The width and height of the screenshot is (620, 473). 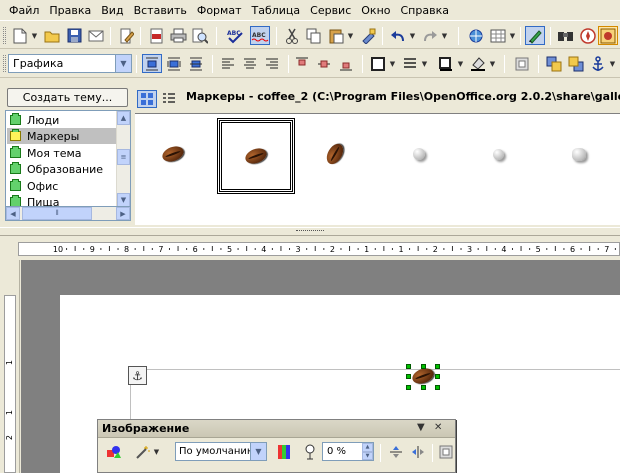 What do you see at coordinates (314, 35) in the screenshot?
I see `copy-icon` at bounding box center [314, 35].